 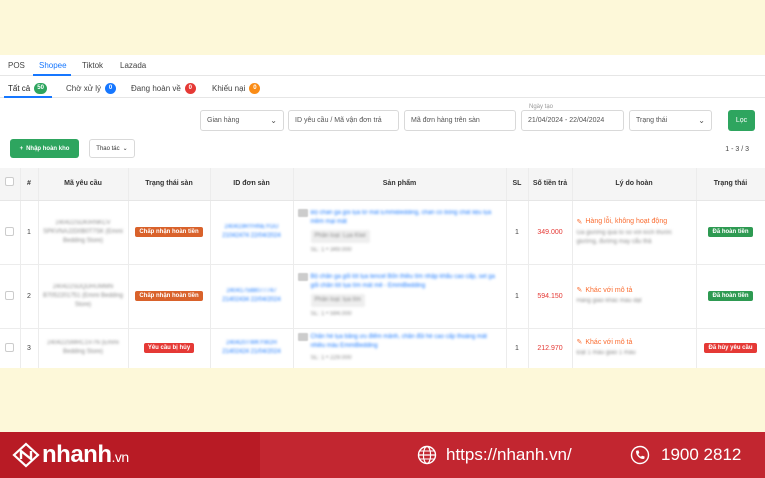 I want to click on import-return-button: + Nhập hoàn kho, so click(x=44, y=148).